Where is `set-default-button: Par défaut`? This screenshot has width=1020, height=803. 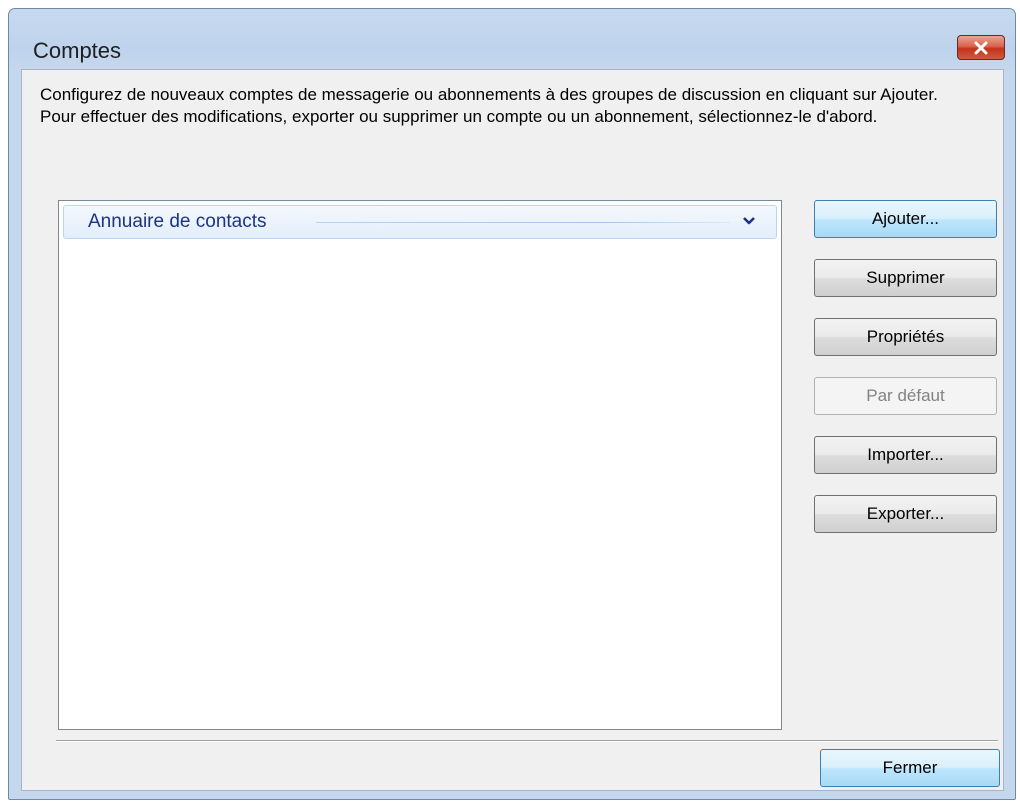 set-default-button: Par défaut is located at coordinates (905, 396).